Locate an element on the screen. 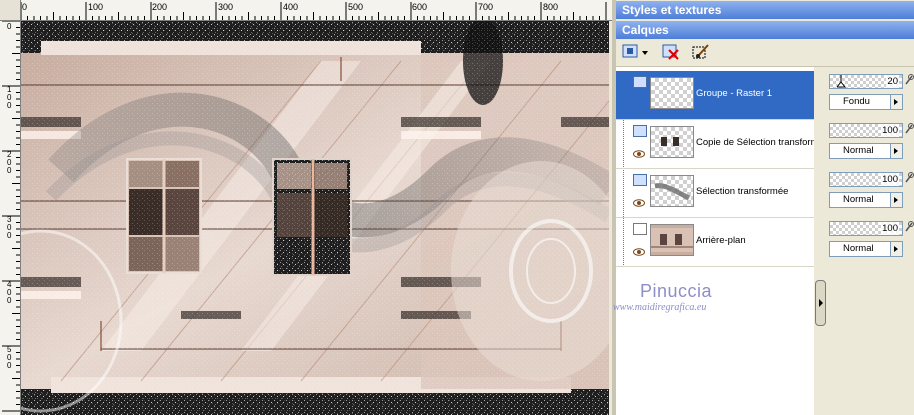 This screenshot has height=415, width=914. slider-thumb-icon is located at coordinates (842, 81).